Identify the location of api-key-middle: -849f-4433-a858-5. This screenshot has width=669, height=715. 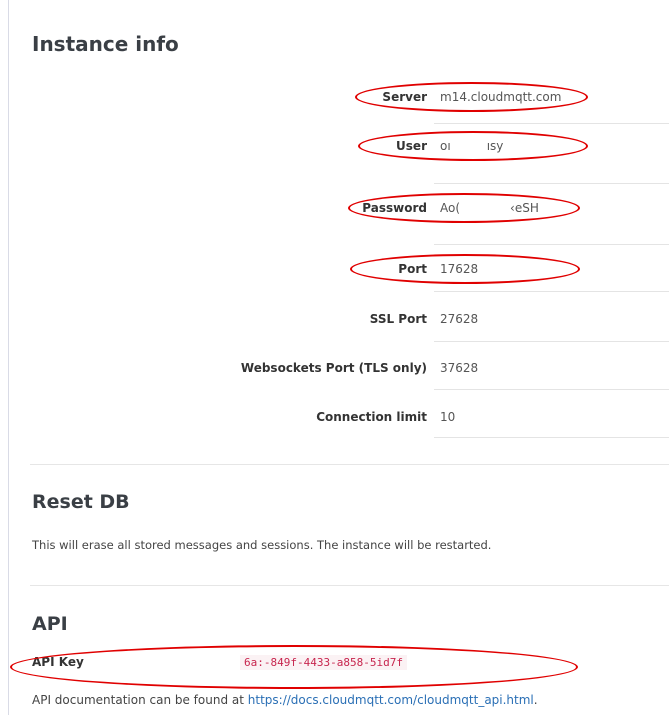
(320, 662).